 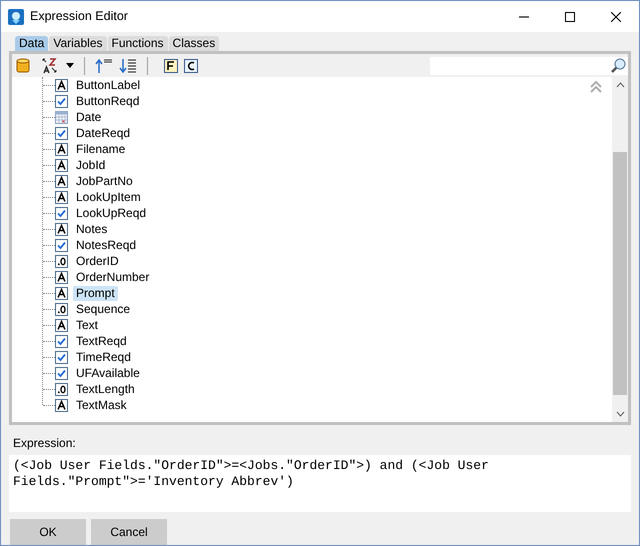 I want to click on tree-item: UFAvailable, so click(x=108, y=373).